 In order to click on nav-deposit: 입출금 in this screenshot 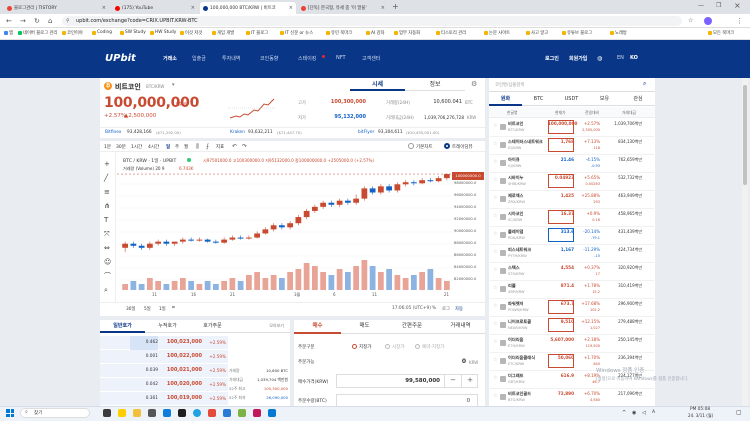, I will do `click(199, 58)`.